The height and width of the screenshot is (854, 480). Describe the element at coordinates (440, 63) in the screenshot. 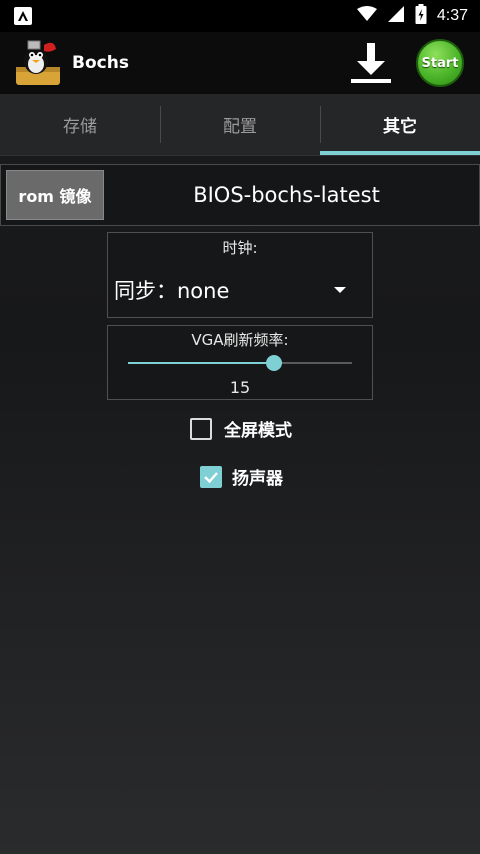

I see `start-button: Start` at that location.